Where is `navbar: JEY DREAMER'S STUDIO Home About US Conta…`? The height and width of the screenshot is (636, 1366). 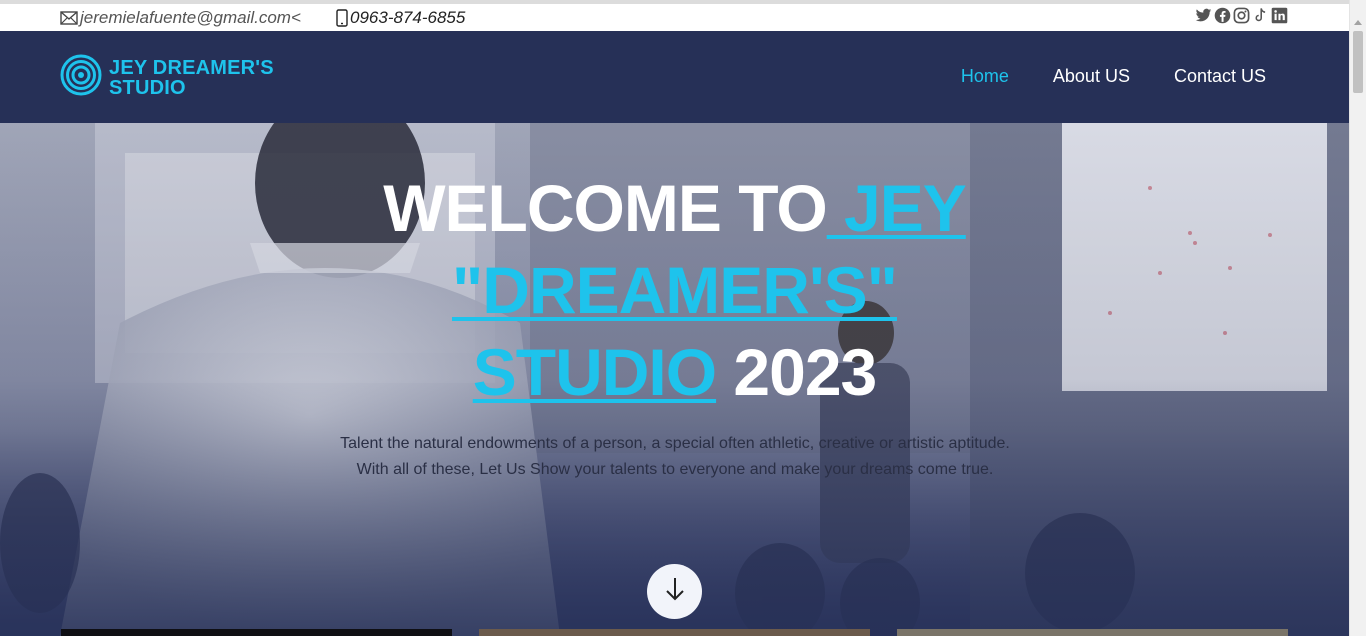 navbar: JEY DREAMER'S STUDIO Home About US Conta… is located at coordinates (674, 77).